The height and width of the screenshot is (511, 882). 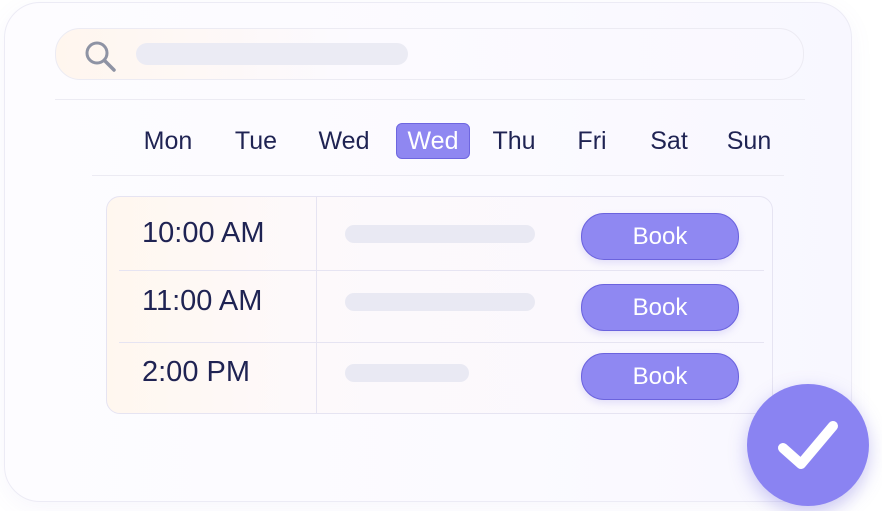 What do you see at coordinates (514, 141) in the screenshot?
I see `day-thu: Thu` at bounding box center [514, 141].